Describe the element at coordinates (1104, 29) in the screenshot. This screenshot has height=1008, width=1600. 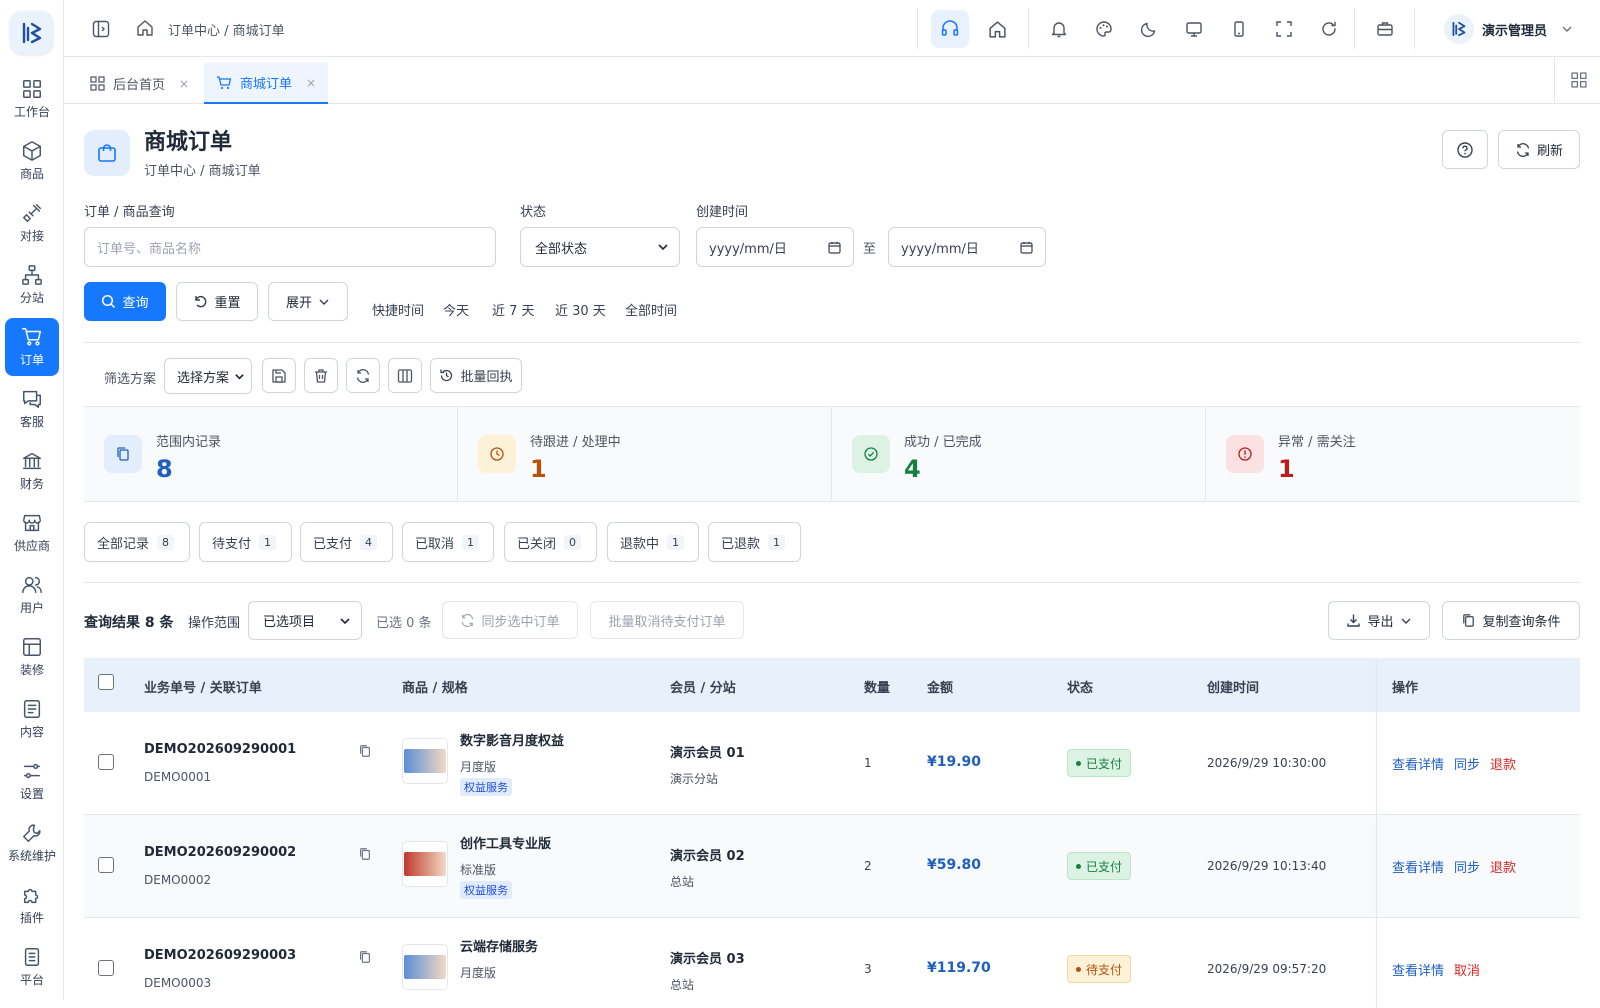
I see `palette-icon` at that location.